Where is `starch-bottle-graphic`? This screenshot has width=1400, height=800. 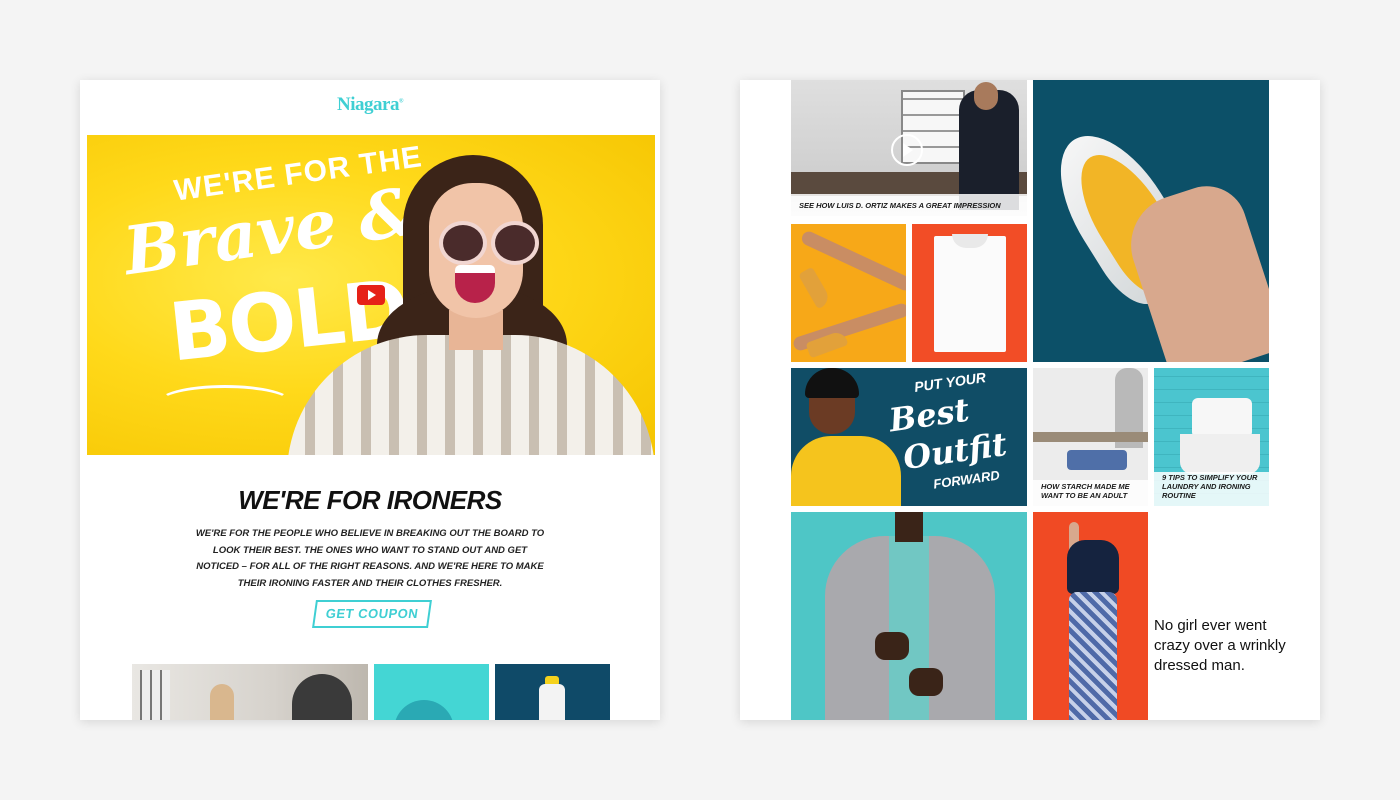 starch-bottle-graphic is located at coordinates (552, 702).